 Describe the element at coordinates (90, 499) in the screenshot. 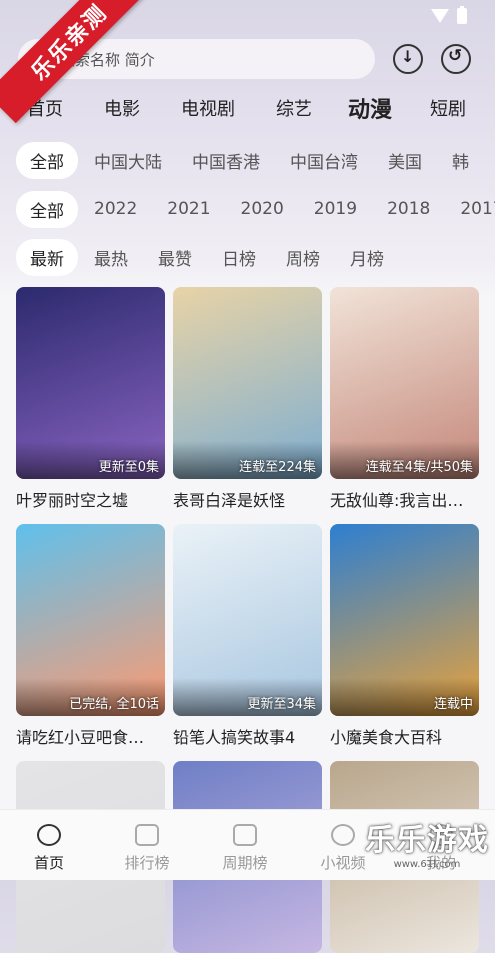

I see `card-title: 叶罗丽时空之墟` at that location.